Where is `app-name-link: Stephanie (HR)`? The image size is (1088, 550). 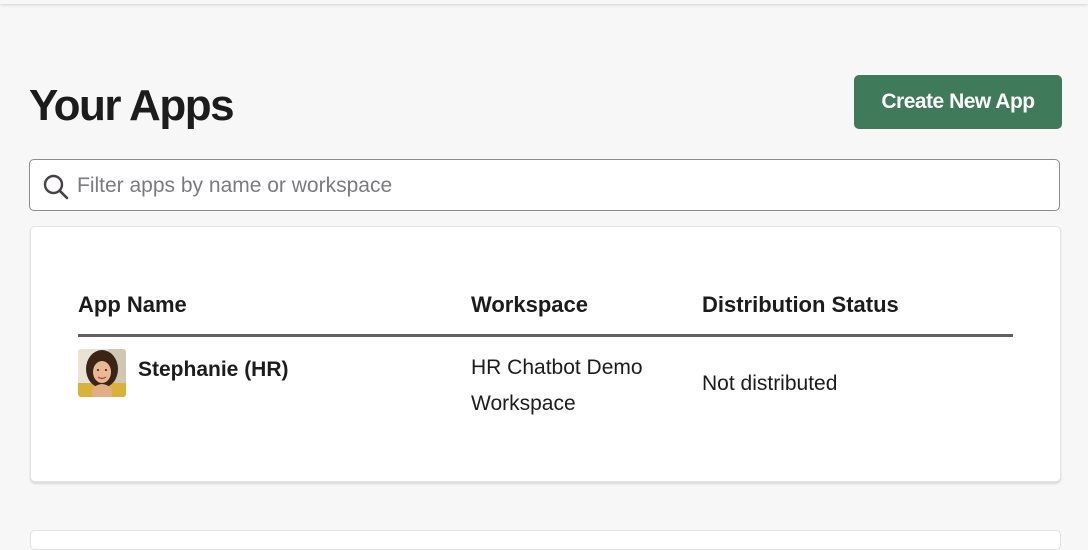
app-name-link: Stephanie (HR) is located at coordinates (213, 370).